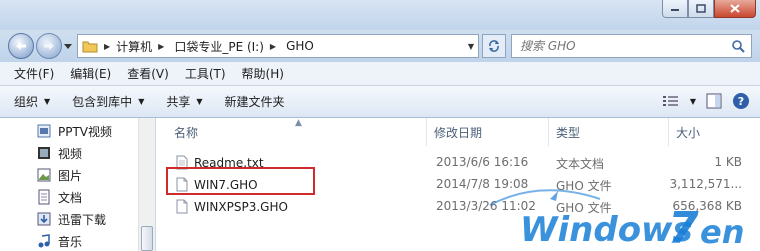 This screenshot has width=760, height=251. Describe the element at coordinates (380, 102) in the screenshot. I see `command-bar: 组织 ▼ 包含到库中 ▼ 共享 ▼ 新建文件夹 ▼ ?` at that location.